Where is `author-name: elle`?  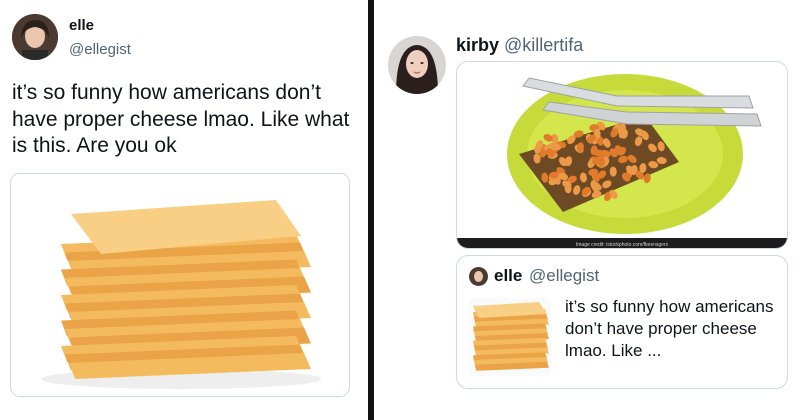
author-name: elle is located at coordinates (81, 25).